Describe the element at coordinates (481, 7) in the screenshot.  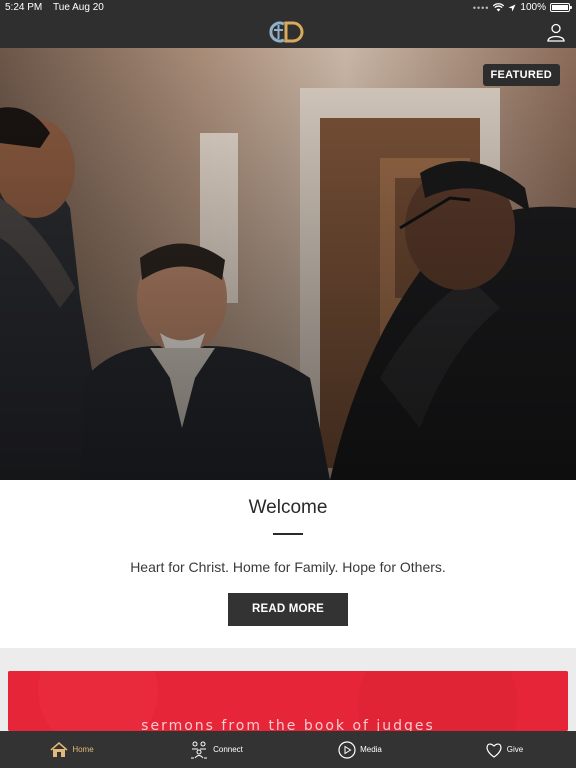
I see `signal-dots-icon: ••••` at that location.